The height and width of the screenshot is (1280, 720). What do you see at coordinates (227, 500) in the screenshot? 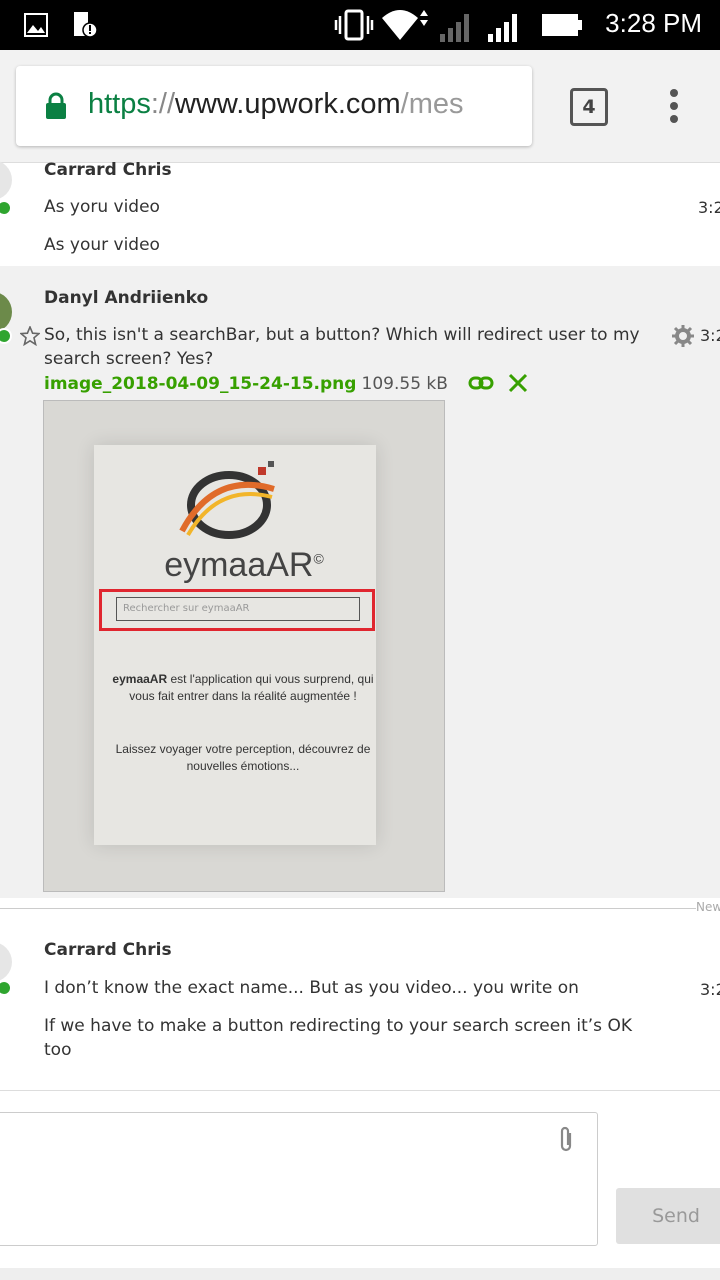
I see `brand-logo` at bounding box center [227, 500].